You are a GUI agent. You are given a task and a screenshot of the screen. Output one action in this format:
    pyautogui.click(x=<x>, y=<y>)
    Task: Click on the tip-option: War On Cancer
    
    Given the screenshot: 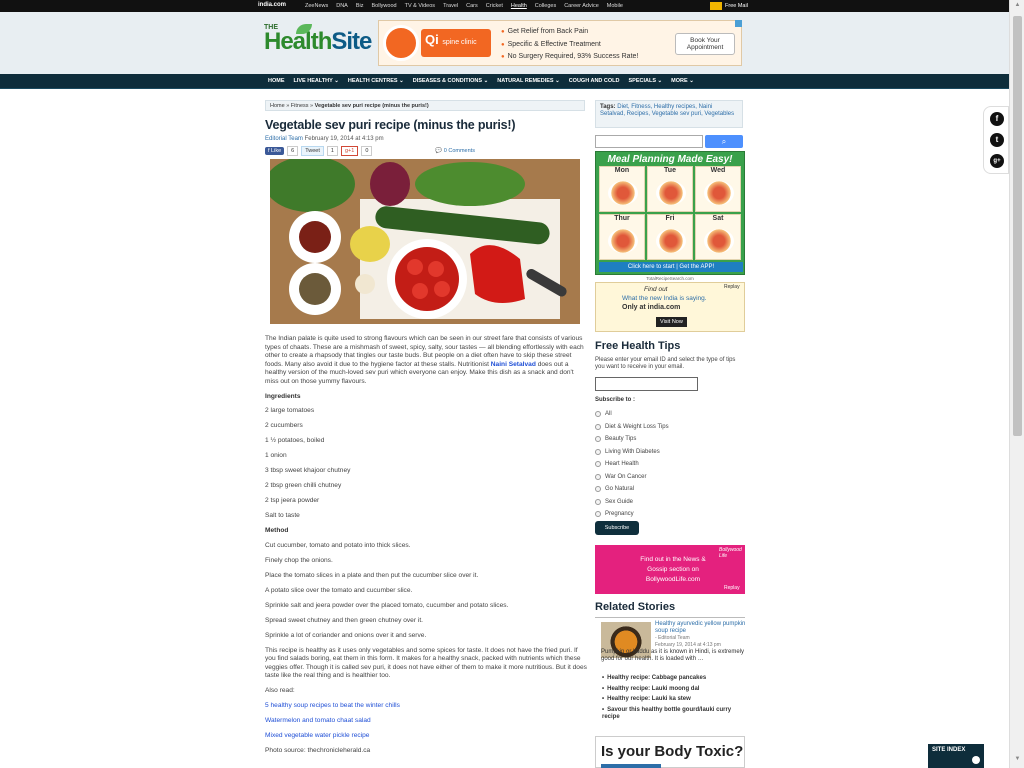 What is the action you would take?
    pyautogui.click(x=632, y=477)
    